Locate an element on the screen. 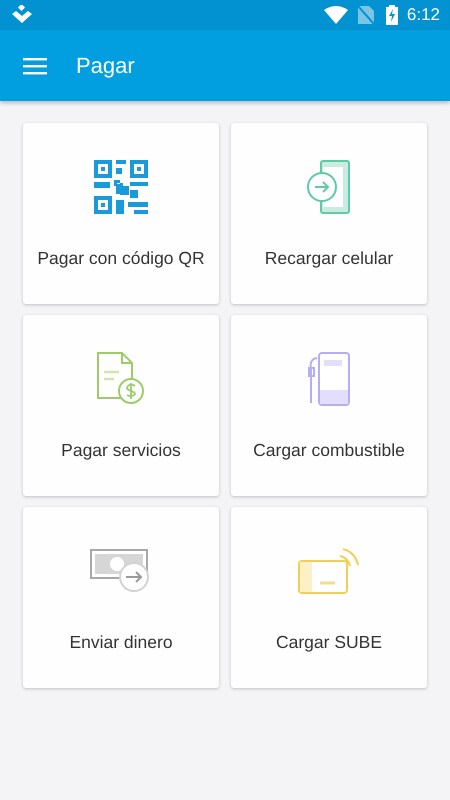  phone-arrow-icon is located at coordinates (329, 187).